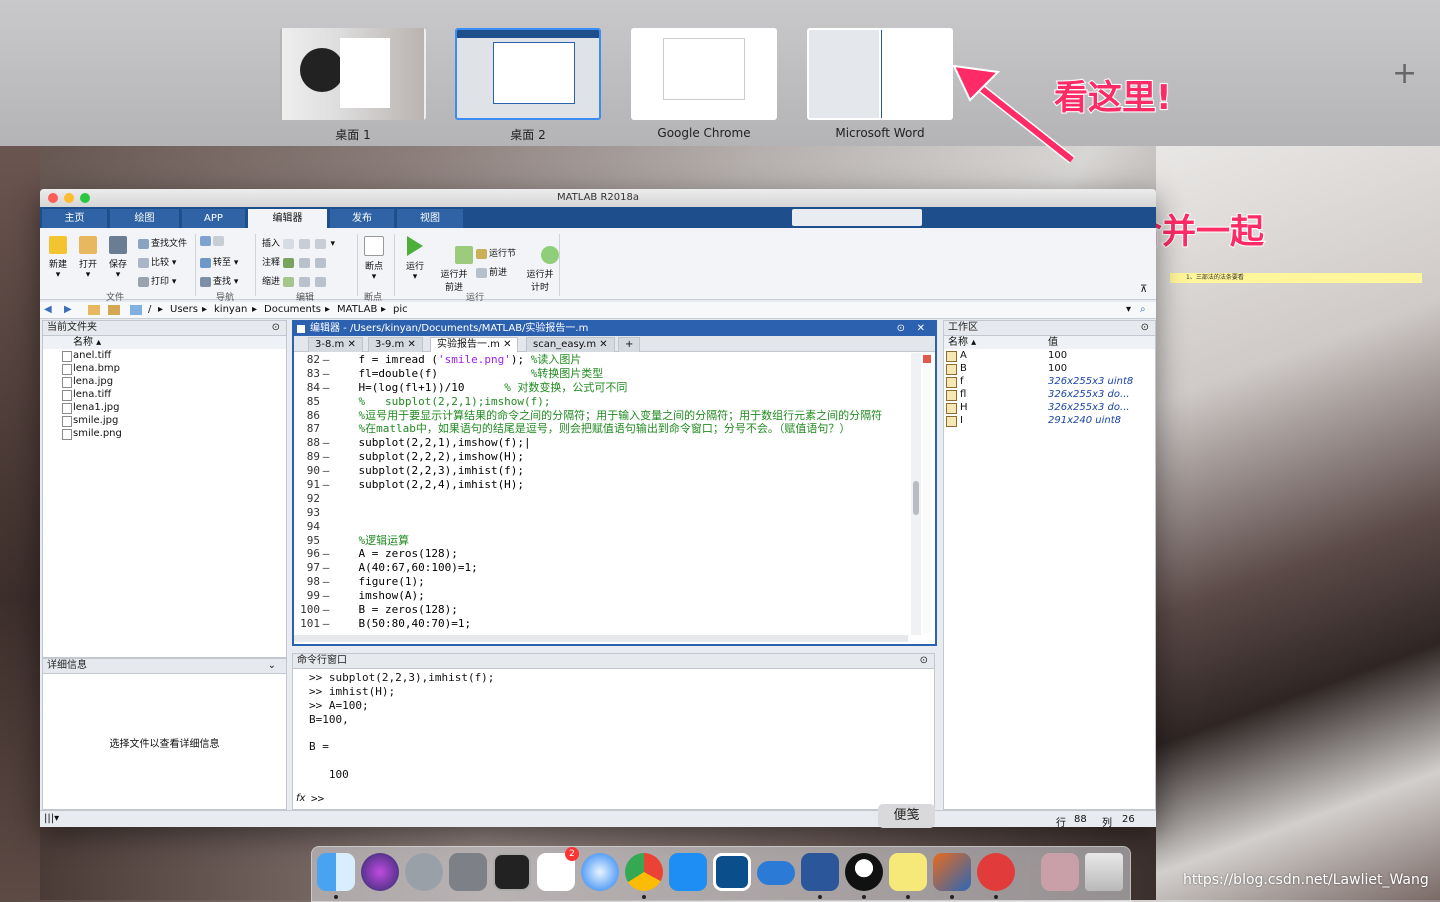 This screenshot has width=1440, height=902. I want to click on run-button: 运行 ▾, so click(415, 259).